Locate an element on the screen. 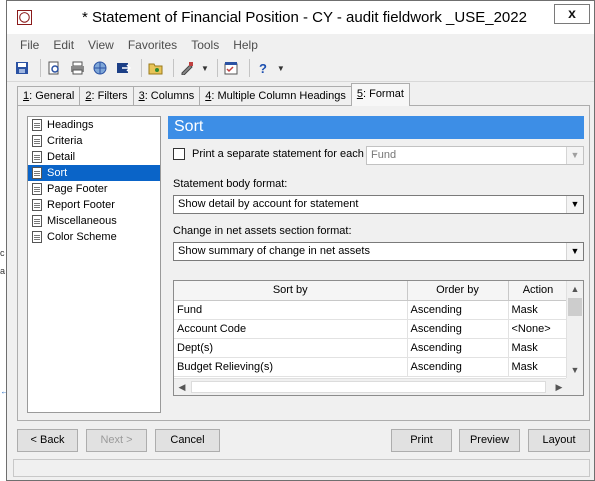 This screenshot has height=481, width=595. table-row: Account Code Ascending <None> is located at coordinates (371, 329).